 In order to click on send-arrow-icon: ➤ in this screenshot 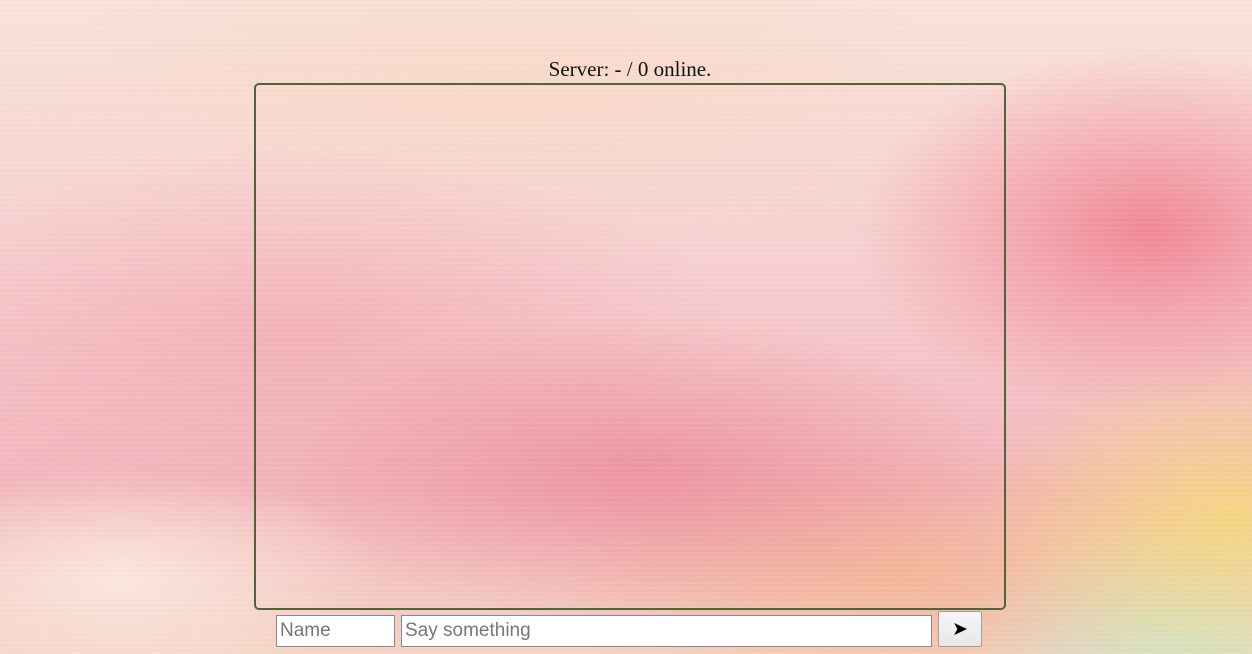, I will do `click(960, 629)`.